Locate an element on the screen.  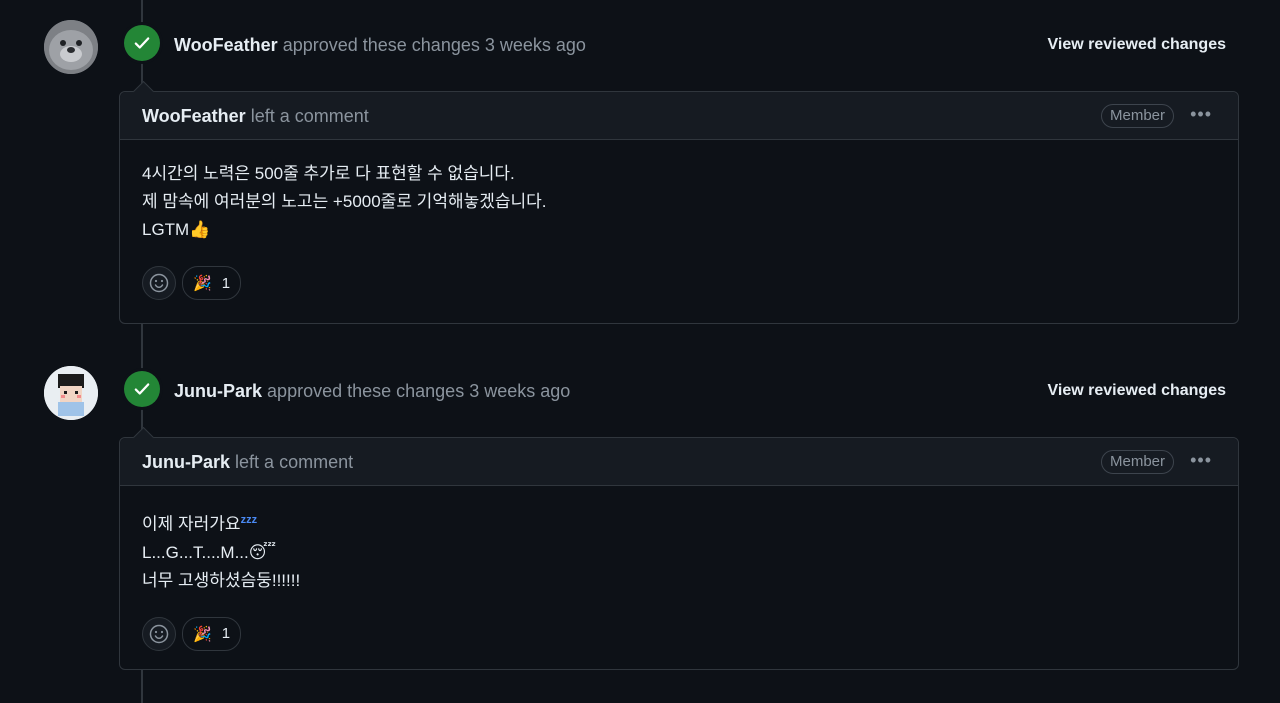
comment-line: L...G...T....M...😴 is located at coordinates (209, 552).